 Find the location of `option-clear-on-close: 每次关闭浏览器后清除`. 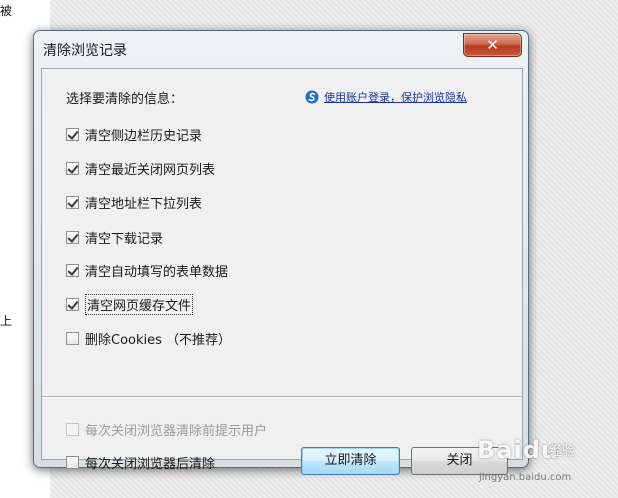

option-clear-on-close: 每次关闭浏览器后清除 is located at coordinates (141, 462).